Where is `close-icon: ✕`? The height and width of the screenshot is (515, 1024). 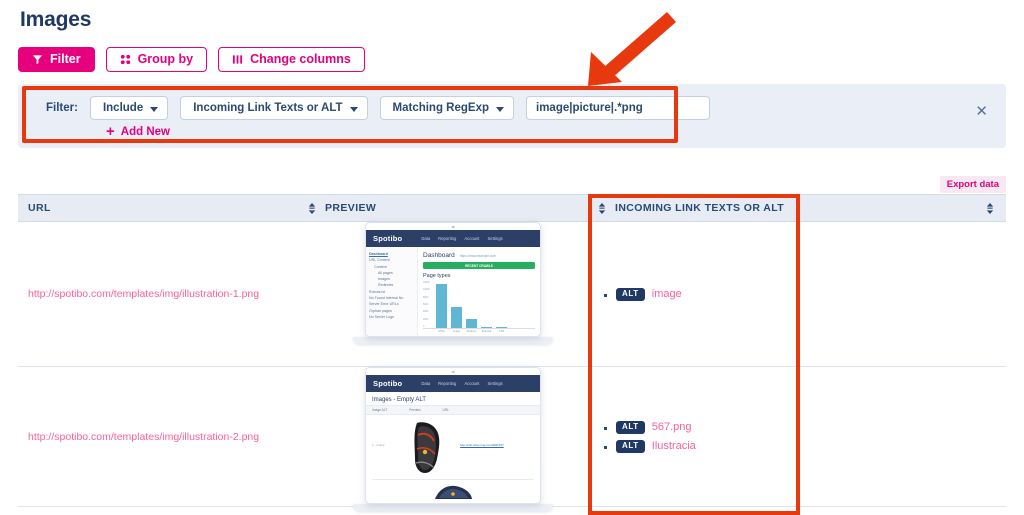
close-icon: ✕ is located at coordinates (981, 111).